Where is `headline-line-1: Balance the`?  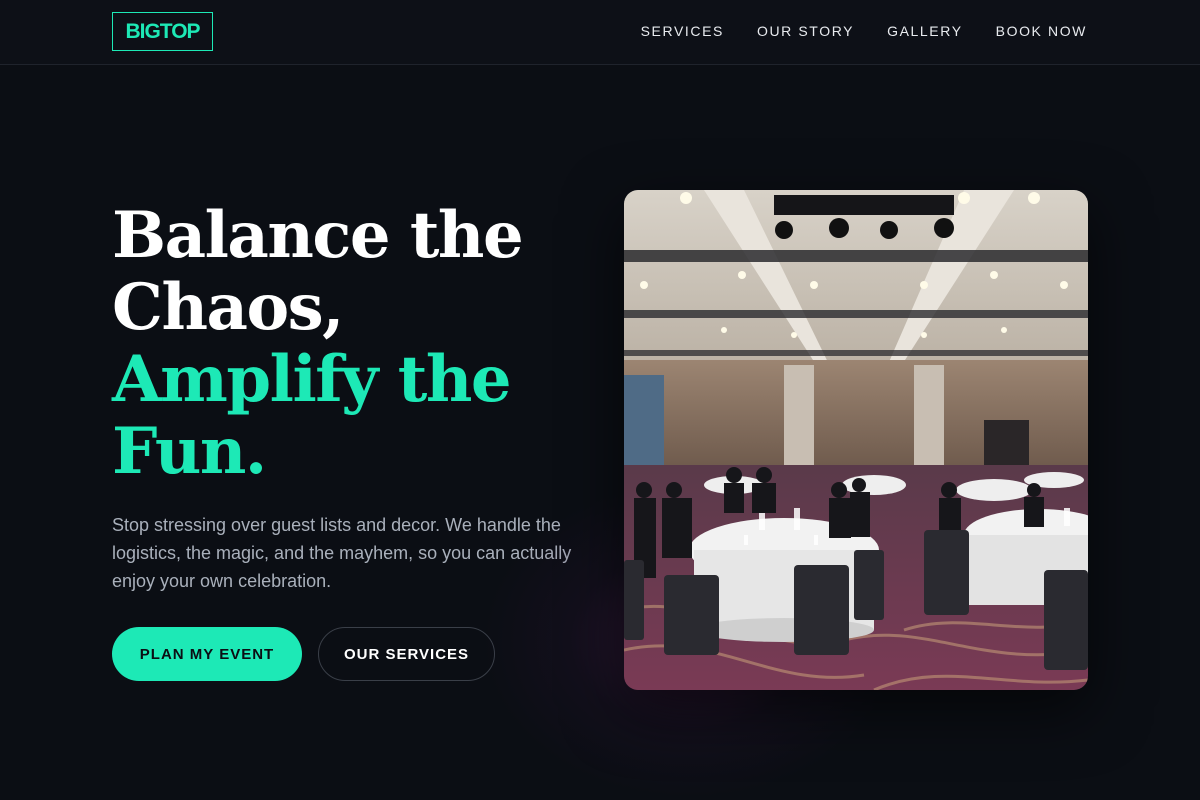
headline-line-1: Balance the is located at coordinates (318, 235).